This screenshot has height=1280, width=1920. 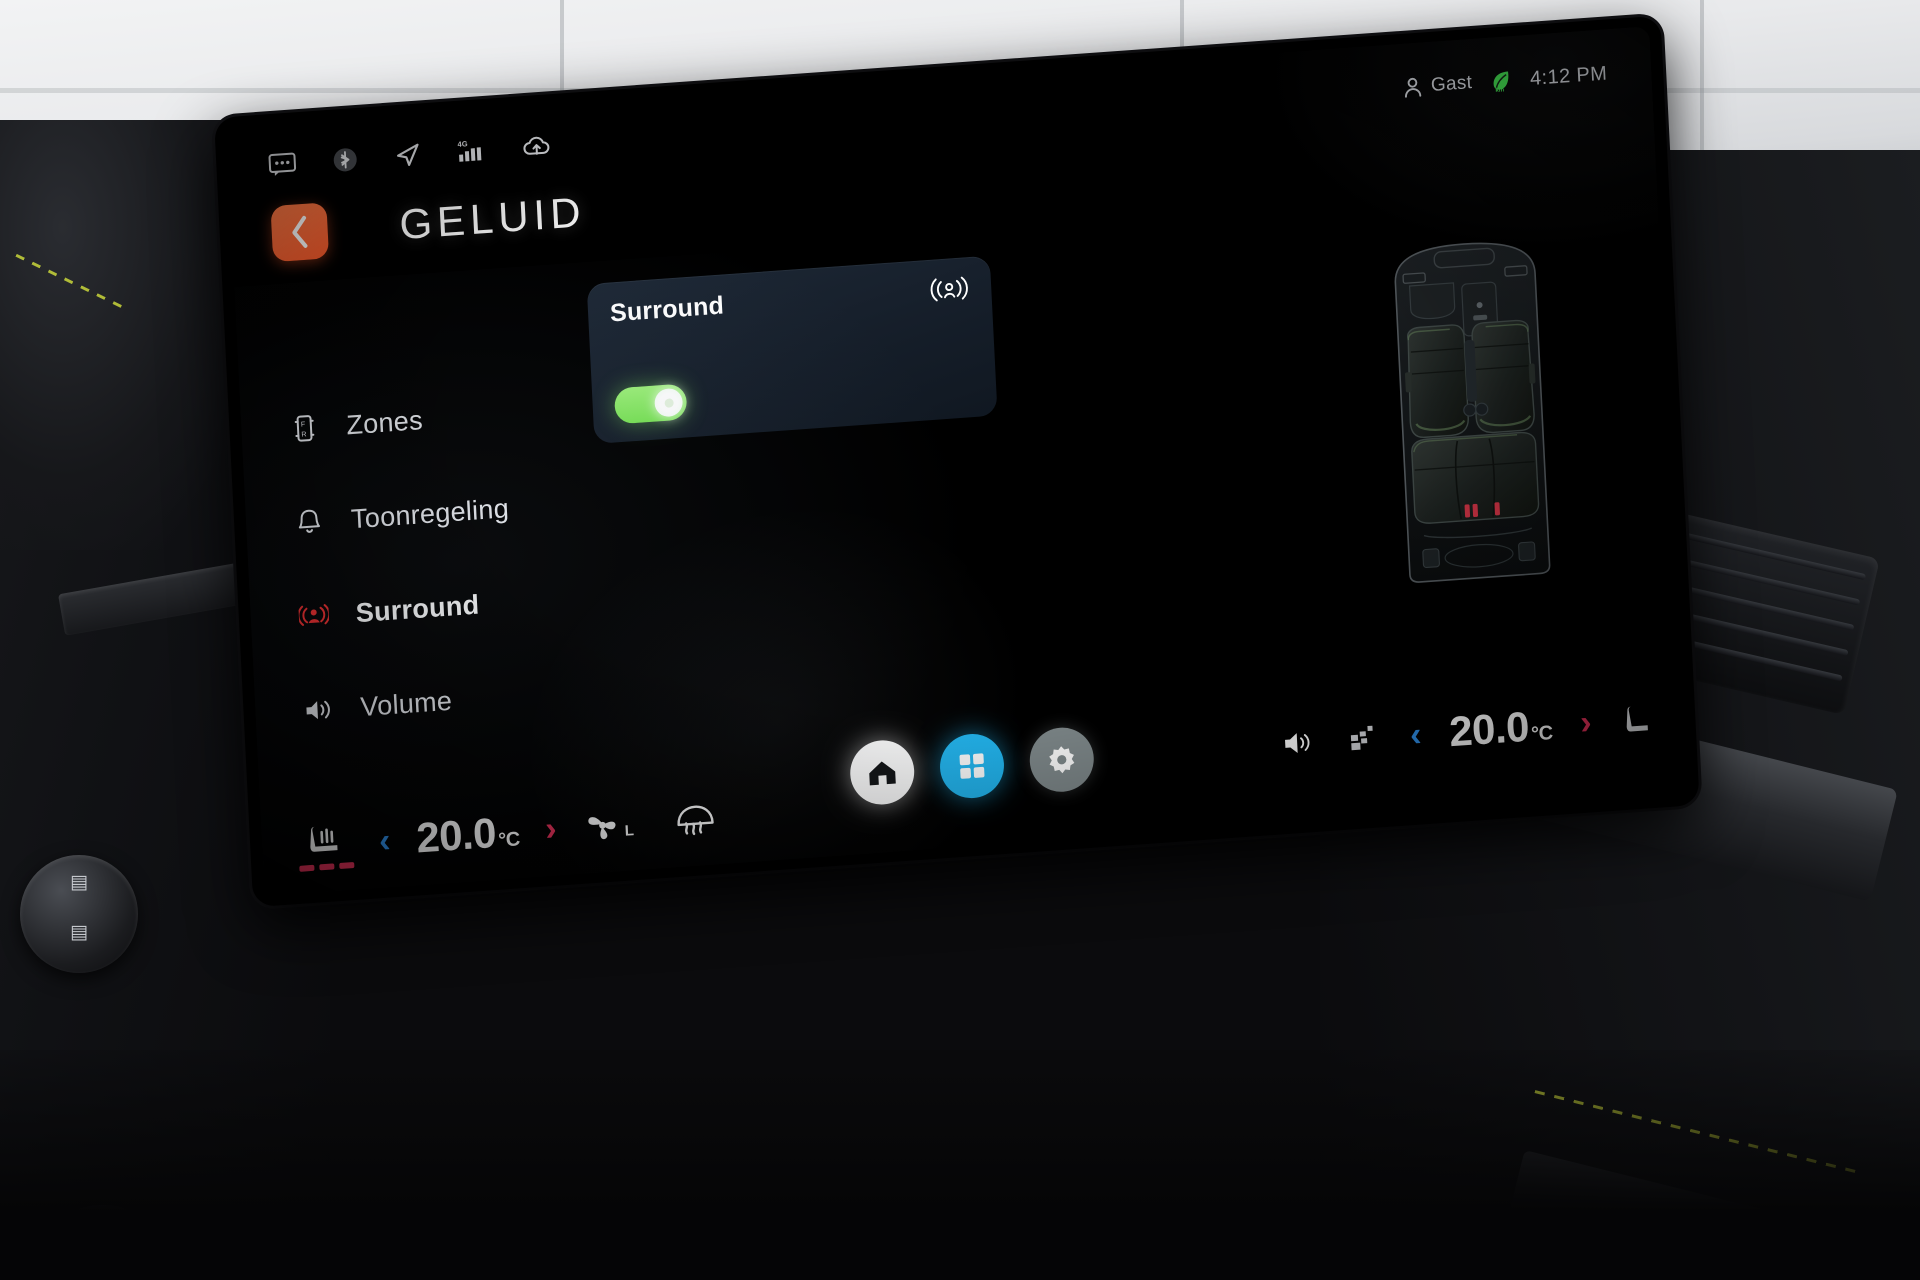 What do you see at coordinates (602, 828) in the screenshot?
I see `fan-icon` at bounding box center [602, 828].